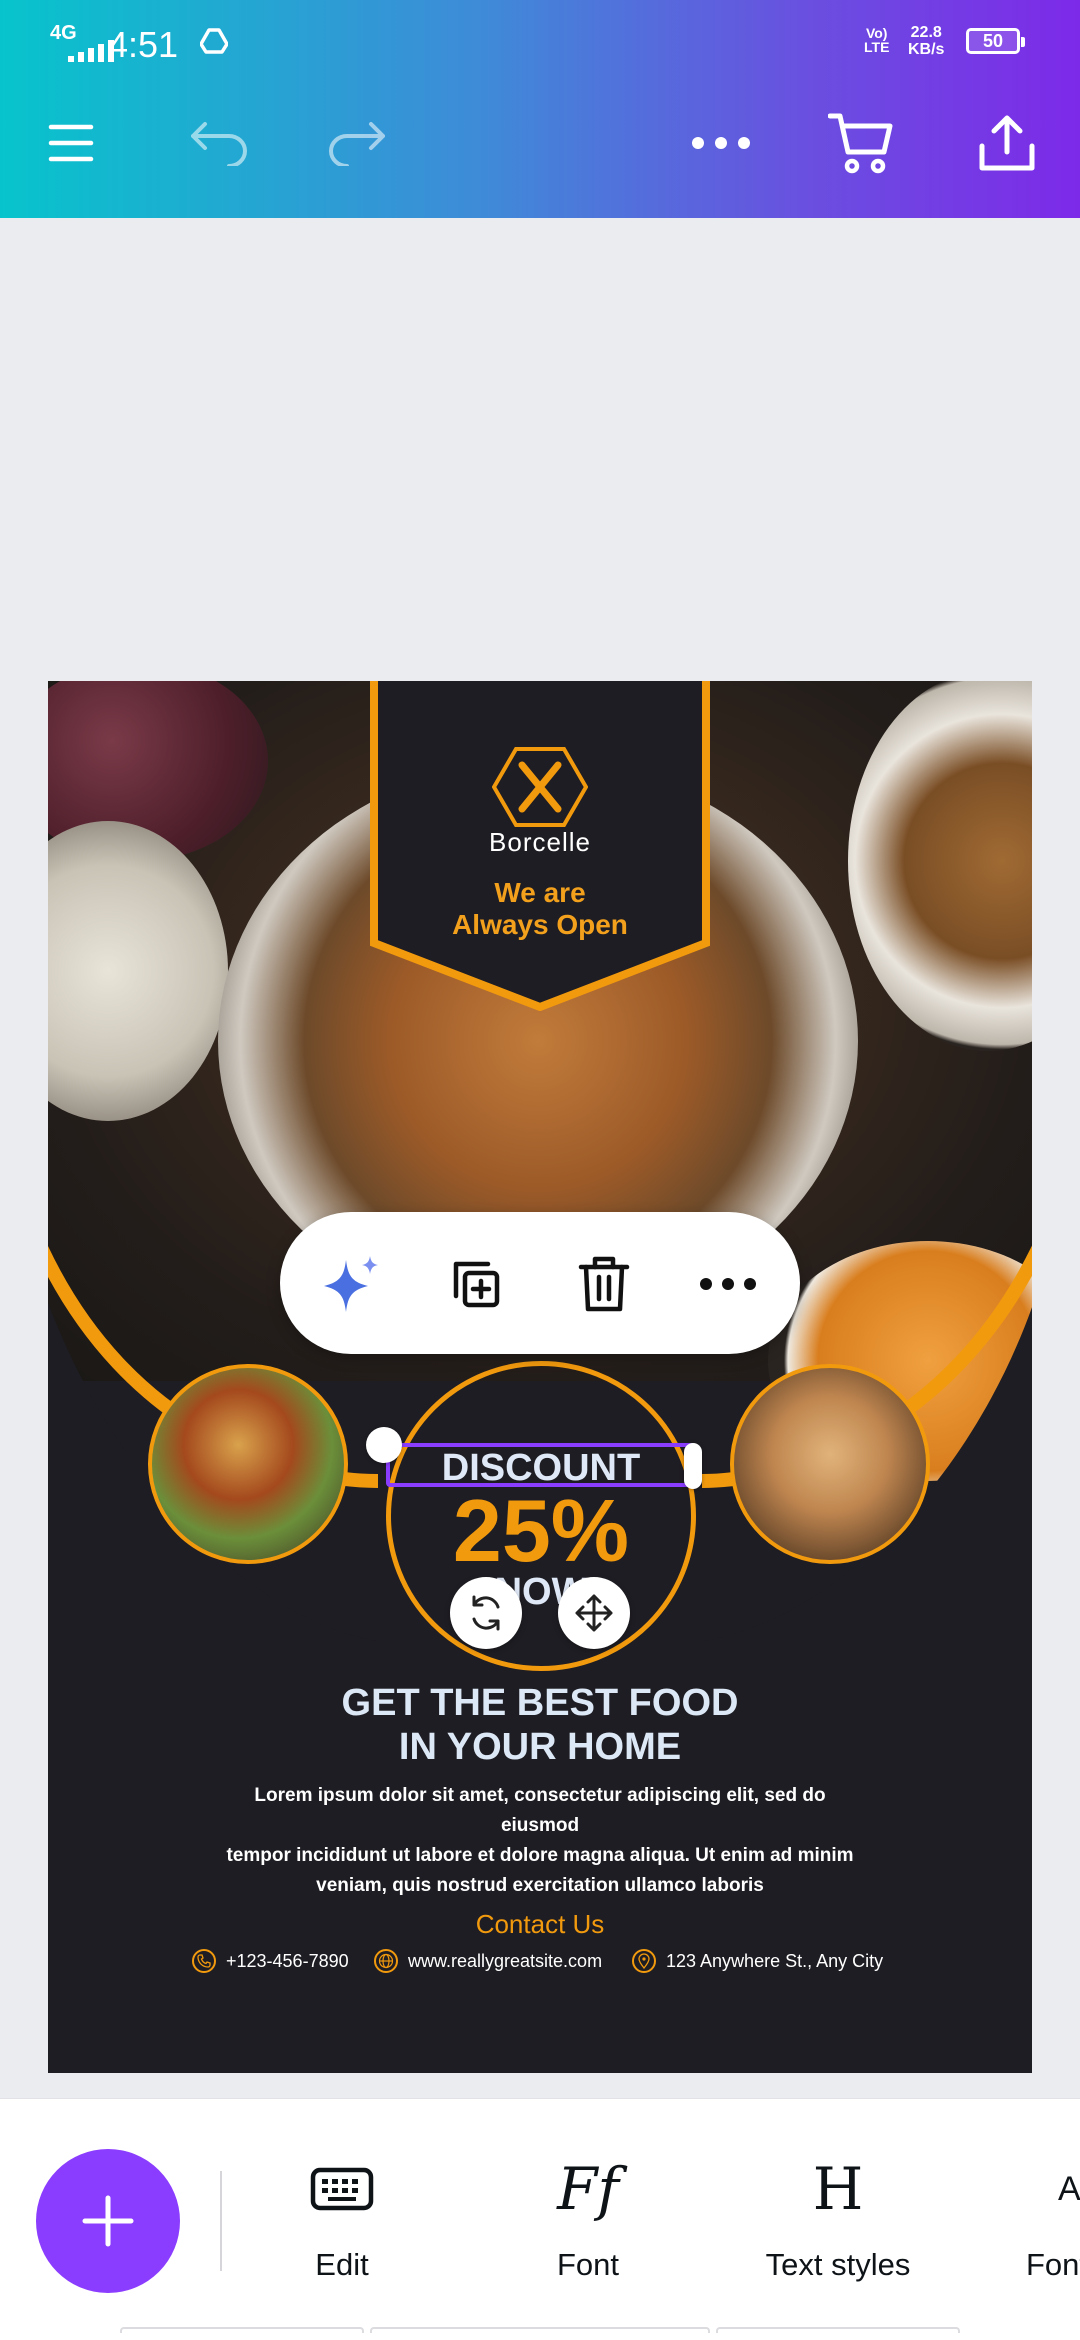 The height and width of the screenshot is (2340, 1080). I want to click on bottom-toolbar: Edit Ff Font H Text styles A Font, so click(540, 2219).